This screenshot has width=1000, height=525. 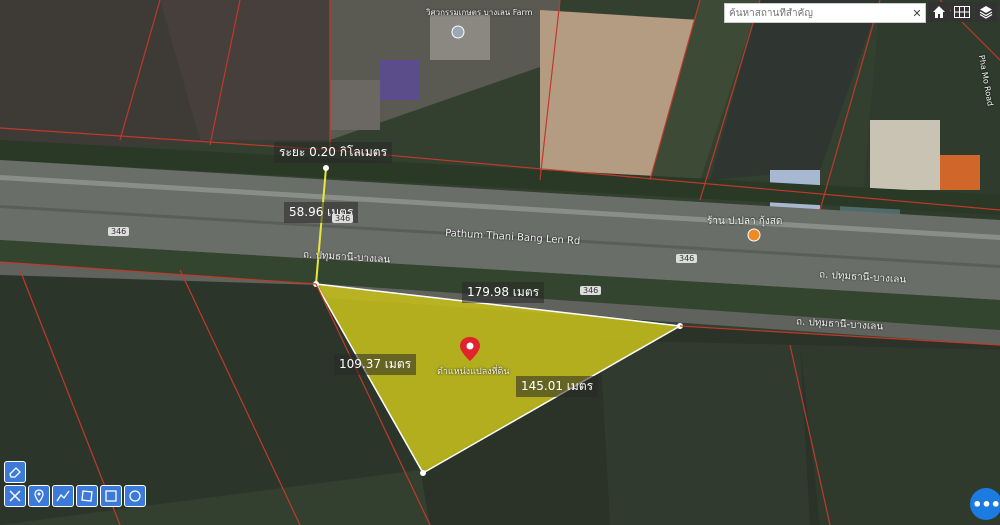 I want to click on rectangle-tool, so click(x=111, y=496).